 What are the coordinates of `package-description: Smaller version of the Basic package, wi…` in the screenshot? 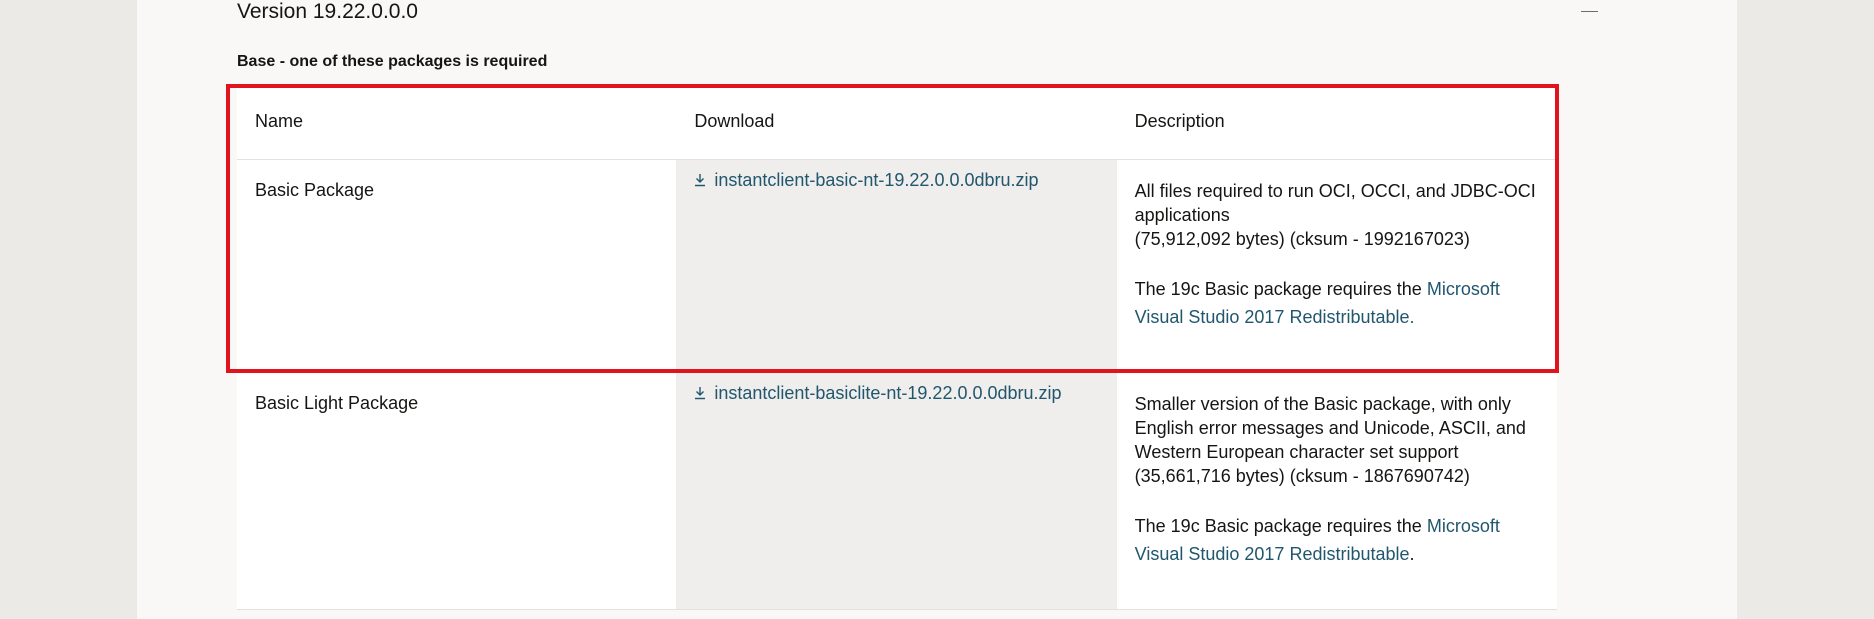 It's located at (1337, 430).